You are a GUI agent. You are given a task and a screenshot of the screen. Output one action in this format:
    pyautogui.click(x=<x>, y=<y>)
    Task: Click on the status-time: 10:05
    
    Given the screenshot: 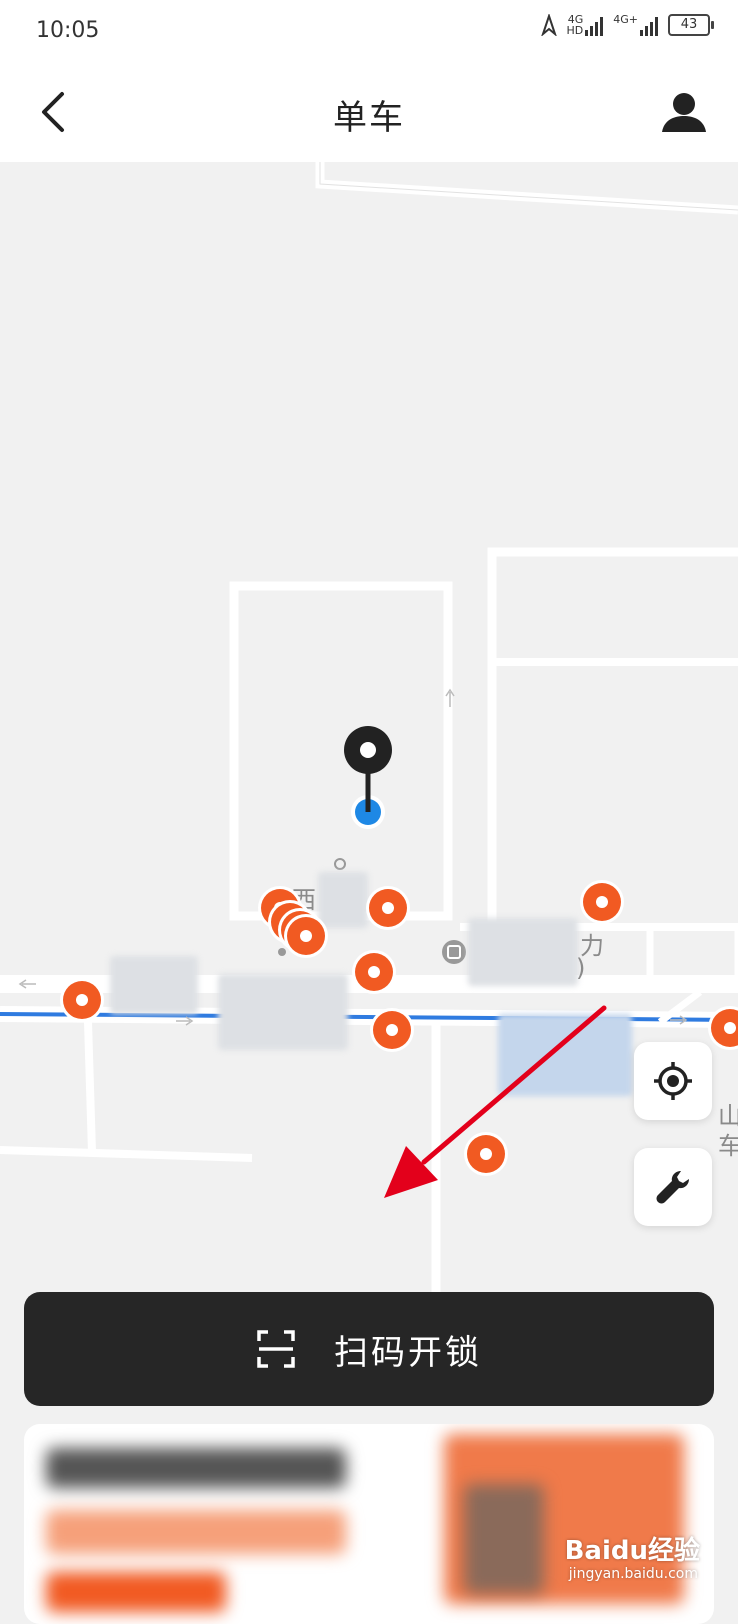 What is the action you would take?
    pyautogui.click(x=68, y=30)
    